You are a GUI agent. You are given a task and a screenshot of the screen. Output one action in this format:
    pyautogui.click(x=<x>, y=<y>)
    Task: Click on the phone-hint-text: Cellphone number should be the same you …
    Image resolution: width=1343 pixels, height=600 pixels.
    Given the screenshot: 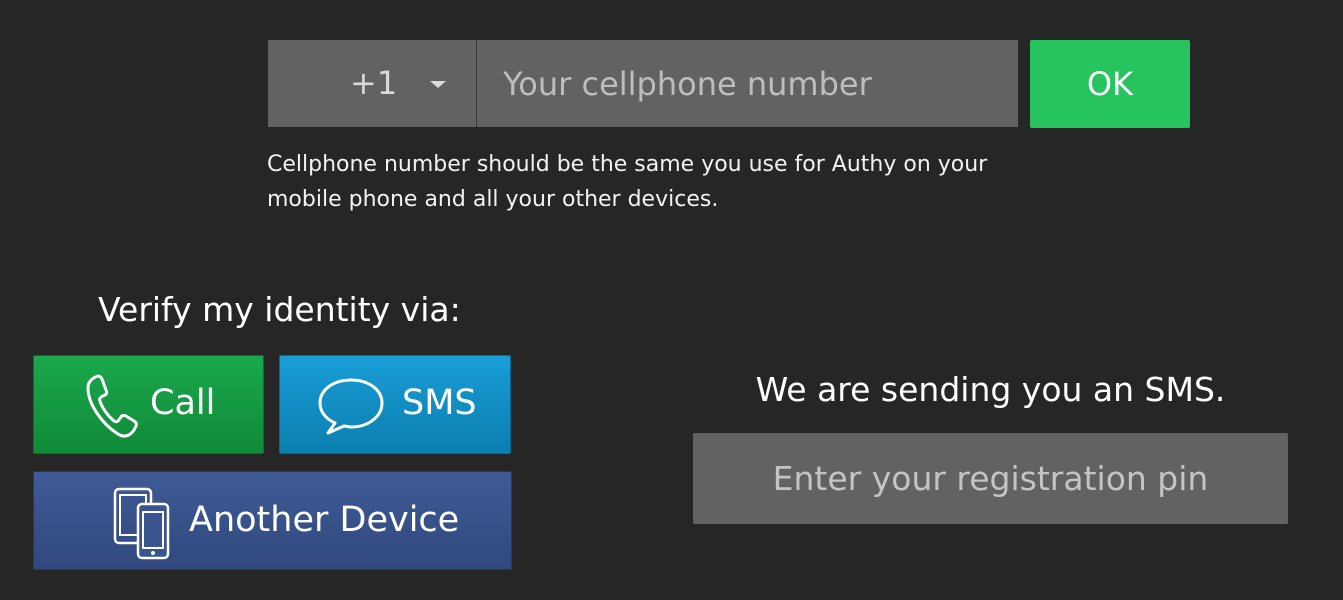 What is the action you would take?
    pyautogui.click(x=627, y=182)
    